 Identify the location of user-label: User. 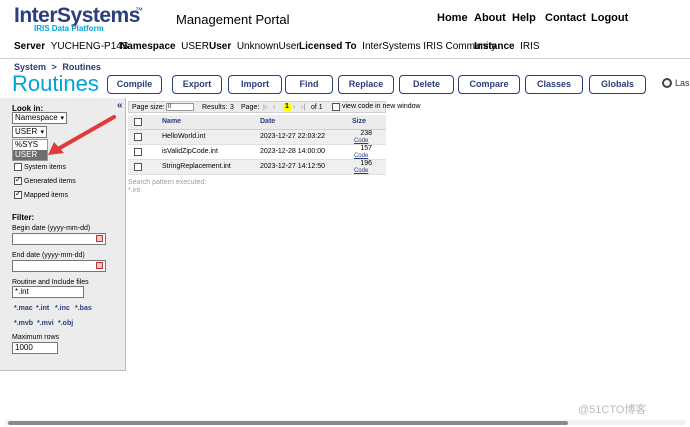
(220, 46).